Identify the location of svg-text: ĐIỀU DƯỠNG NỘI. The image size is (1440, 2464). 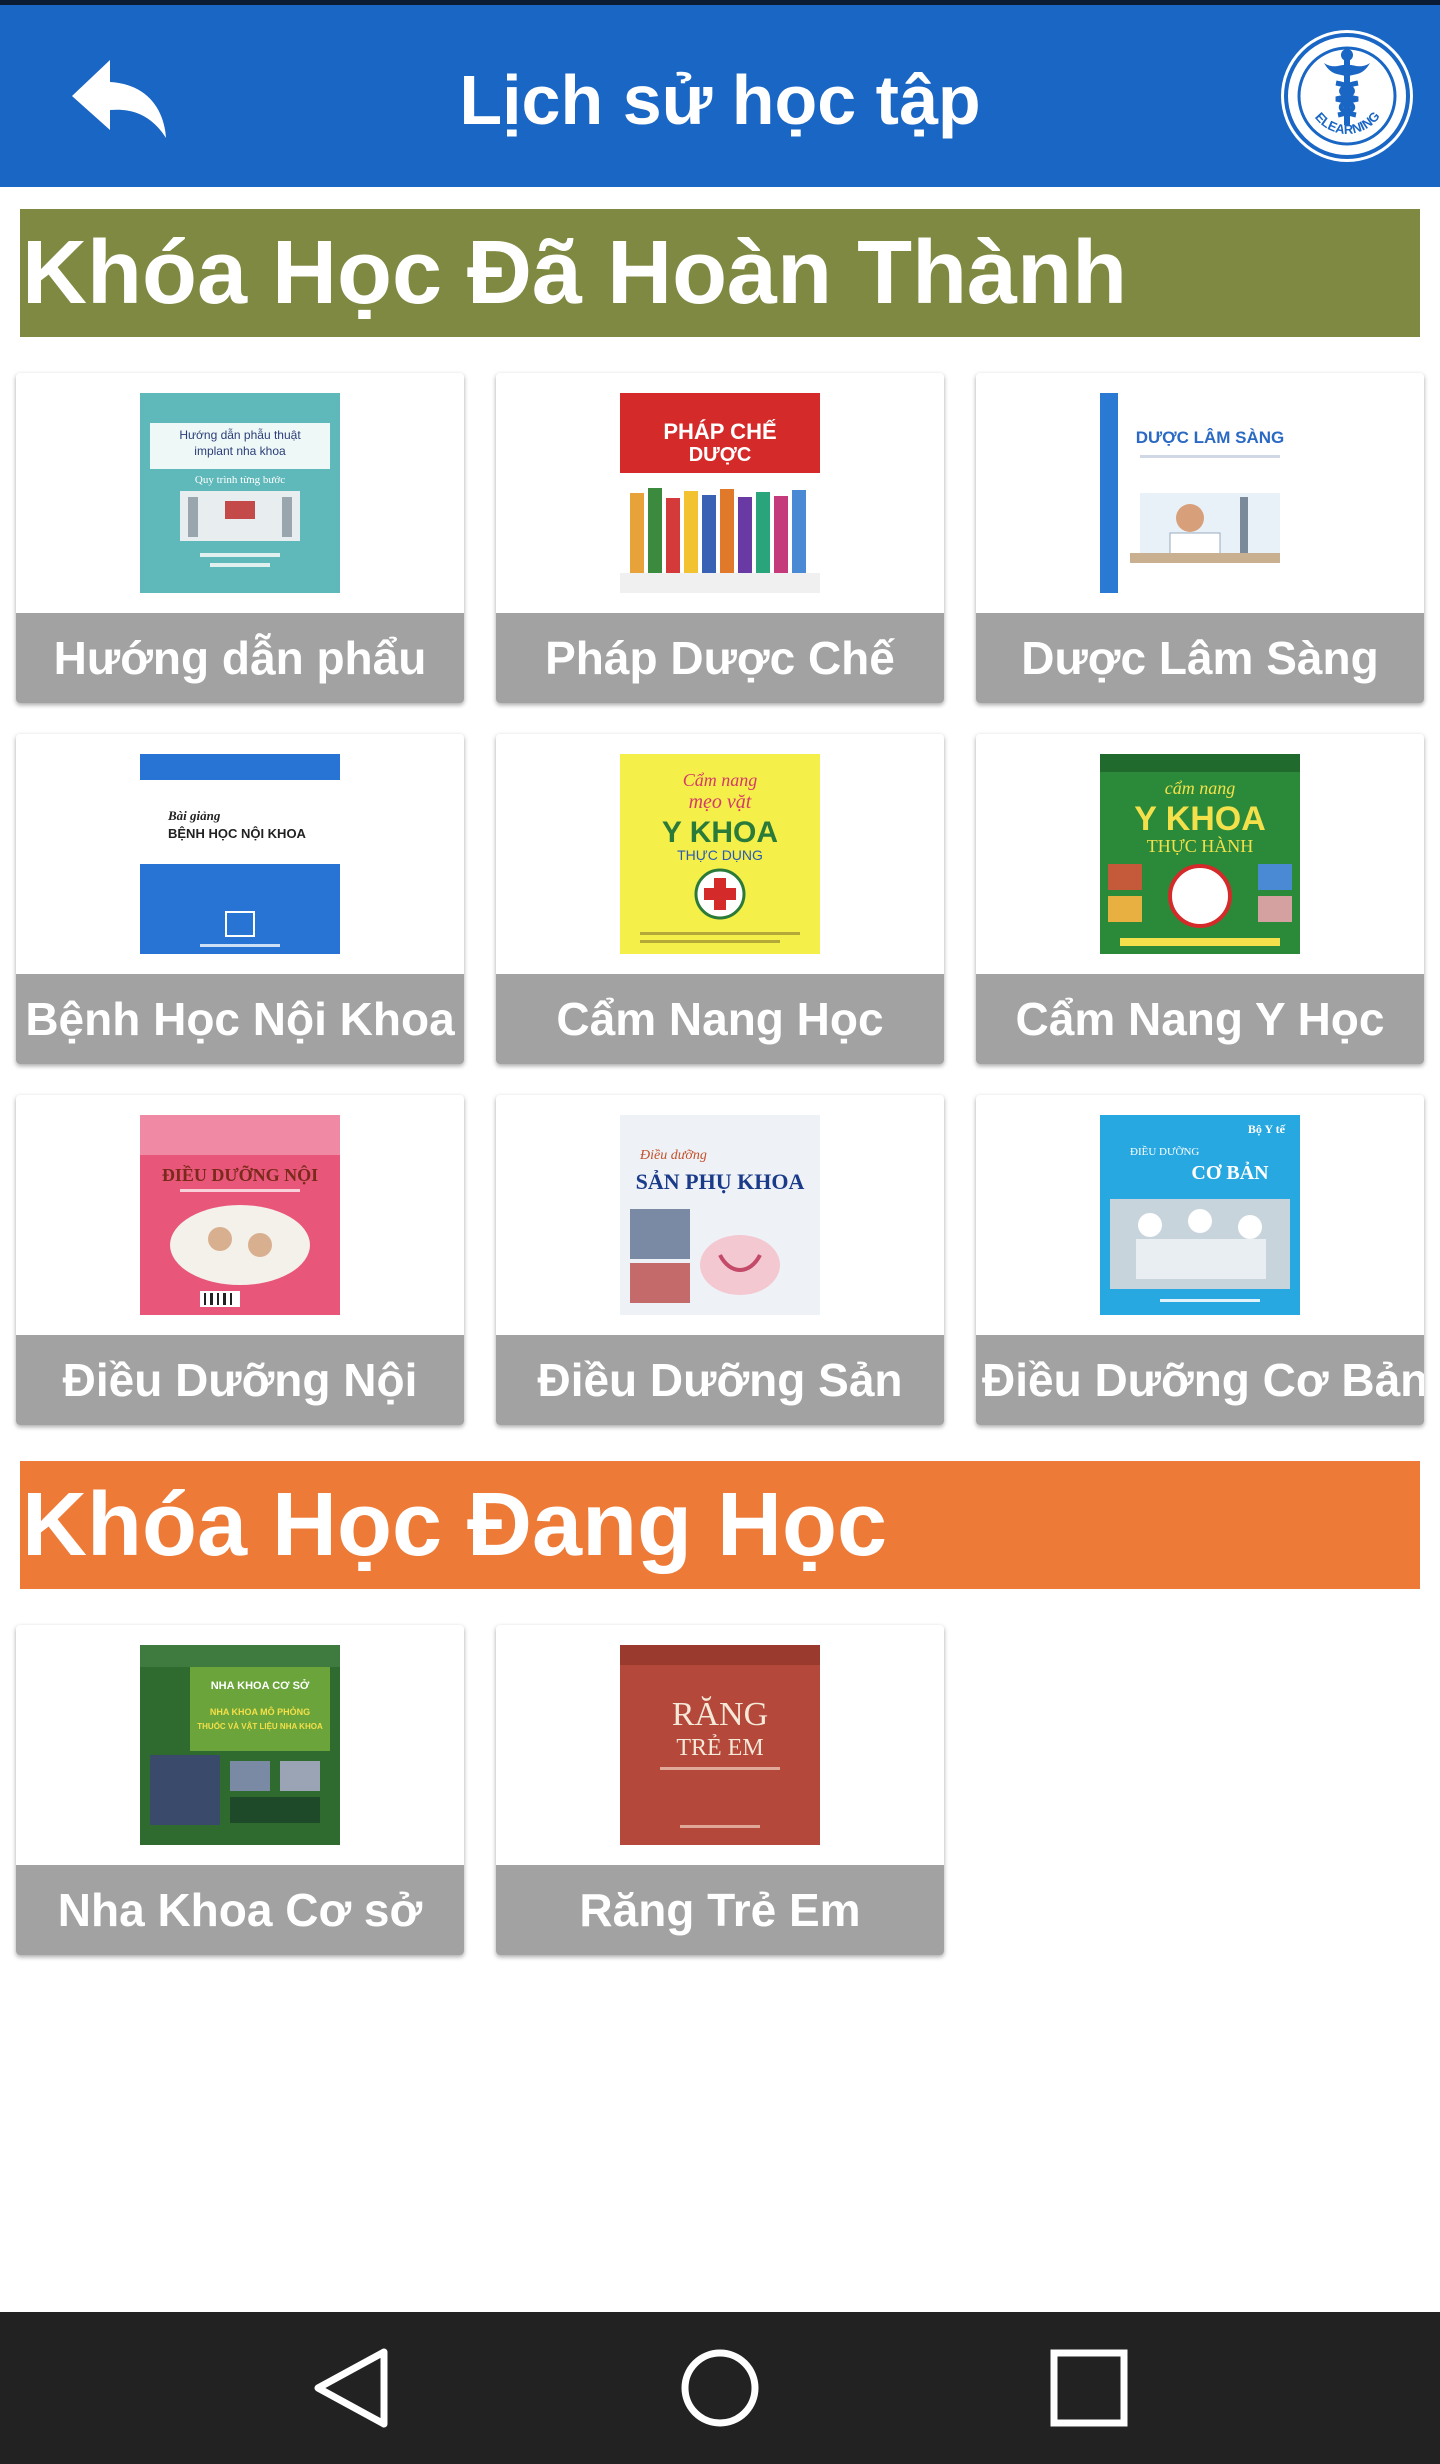
(240, 1174).